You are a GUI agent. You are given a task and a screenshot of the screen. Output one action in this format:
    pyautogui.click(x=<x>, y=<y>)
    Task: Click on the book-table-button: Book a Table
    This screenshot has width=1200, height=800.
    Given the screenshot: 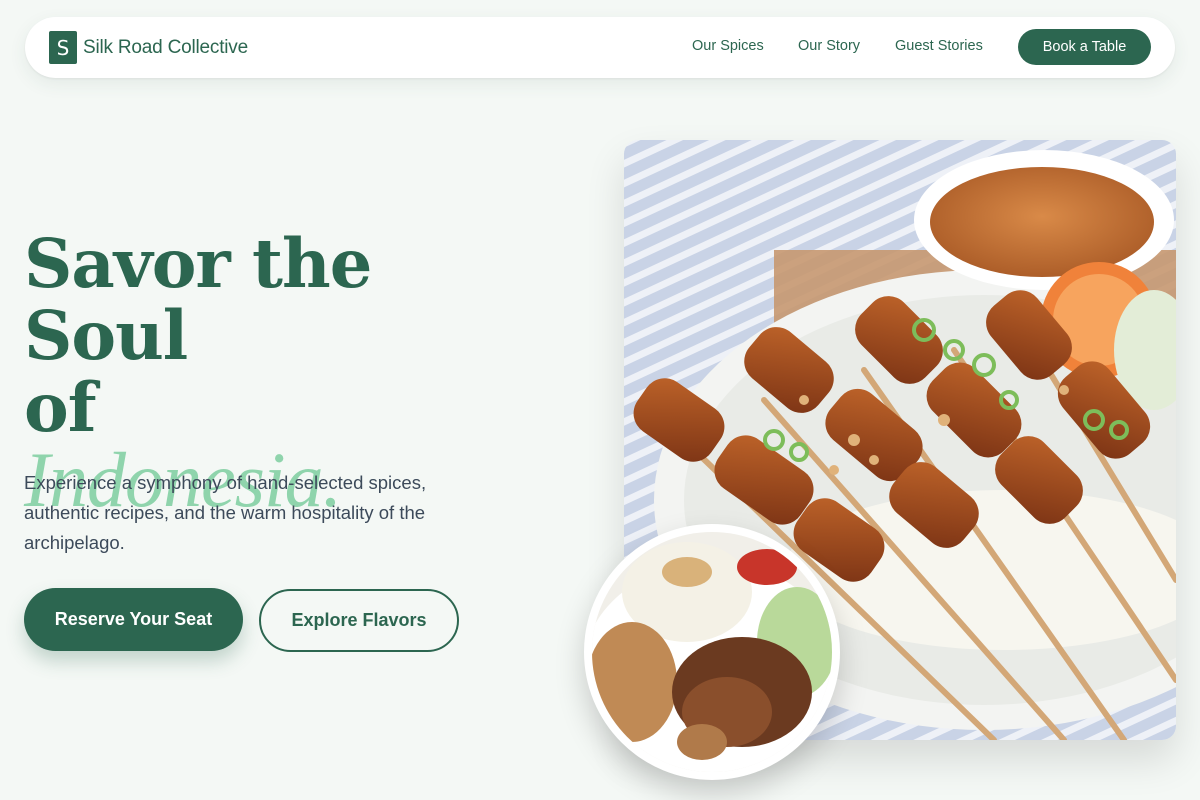 What is the action you would take?
    pyautogui.click(x=1084, y=47)
    